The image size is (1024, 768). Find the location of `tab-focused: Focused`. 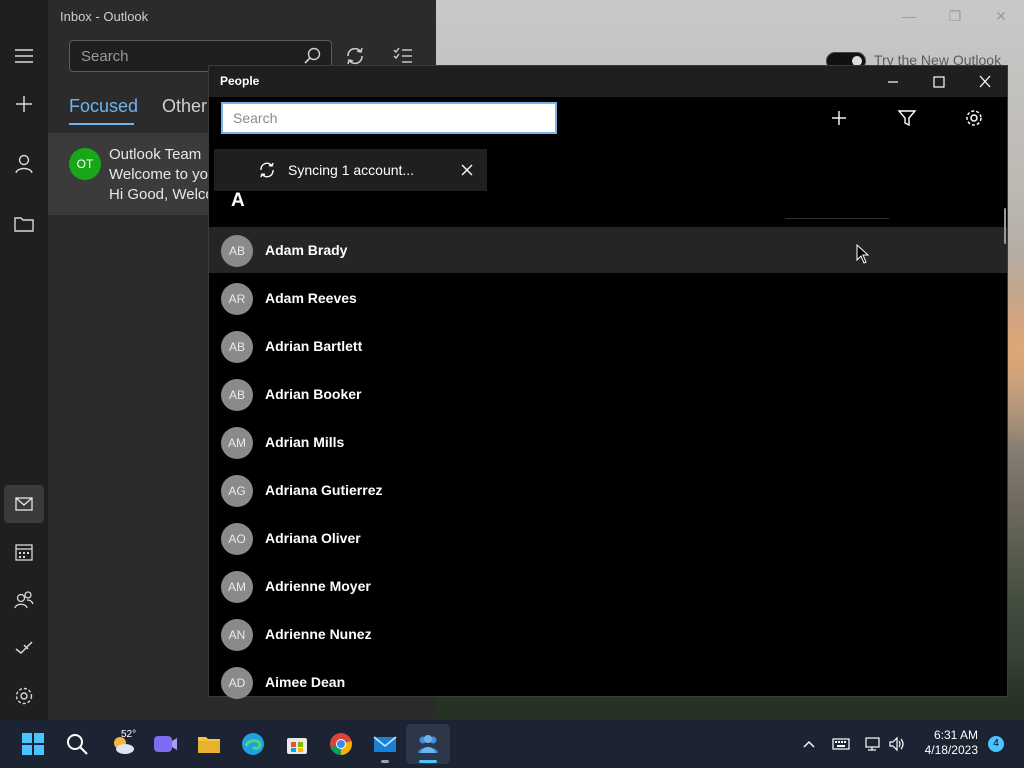

tab-focused: Focused is located at coordinates (103, 106).